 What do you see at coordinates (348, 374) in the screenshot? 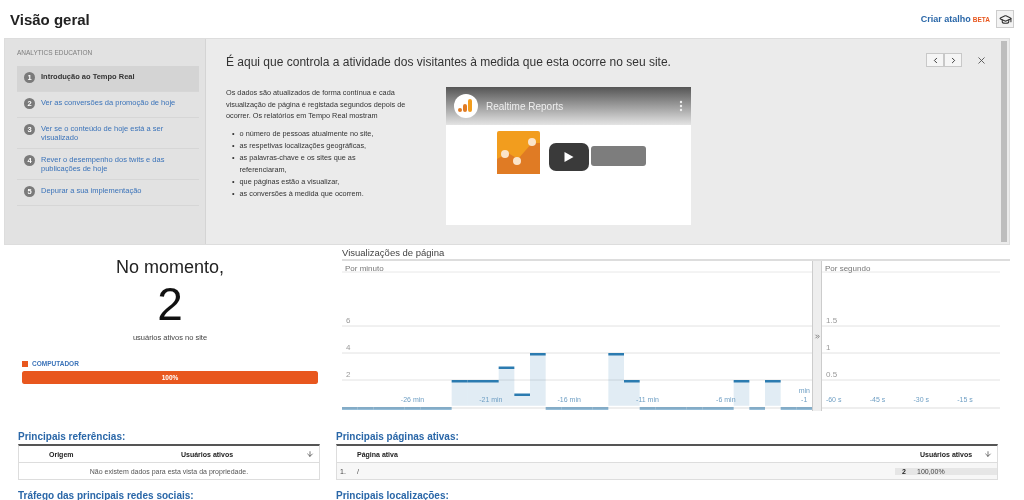
I see `axis-tick-label: 2` at bounding box center [348, 374].